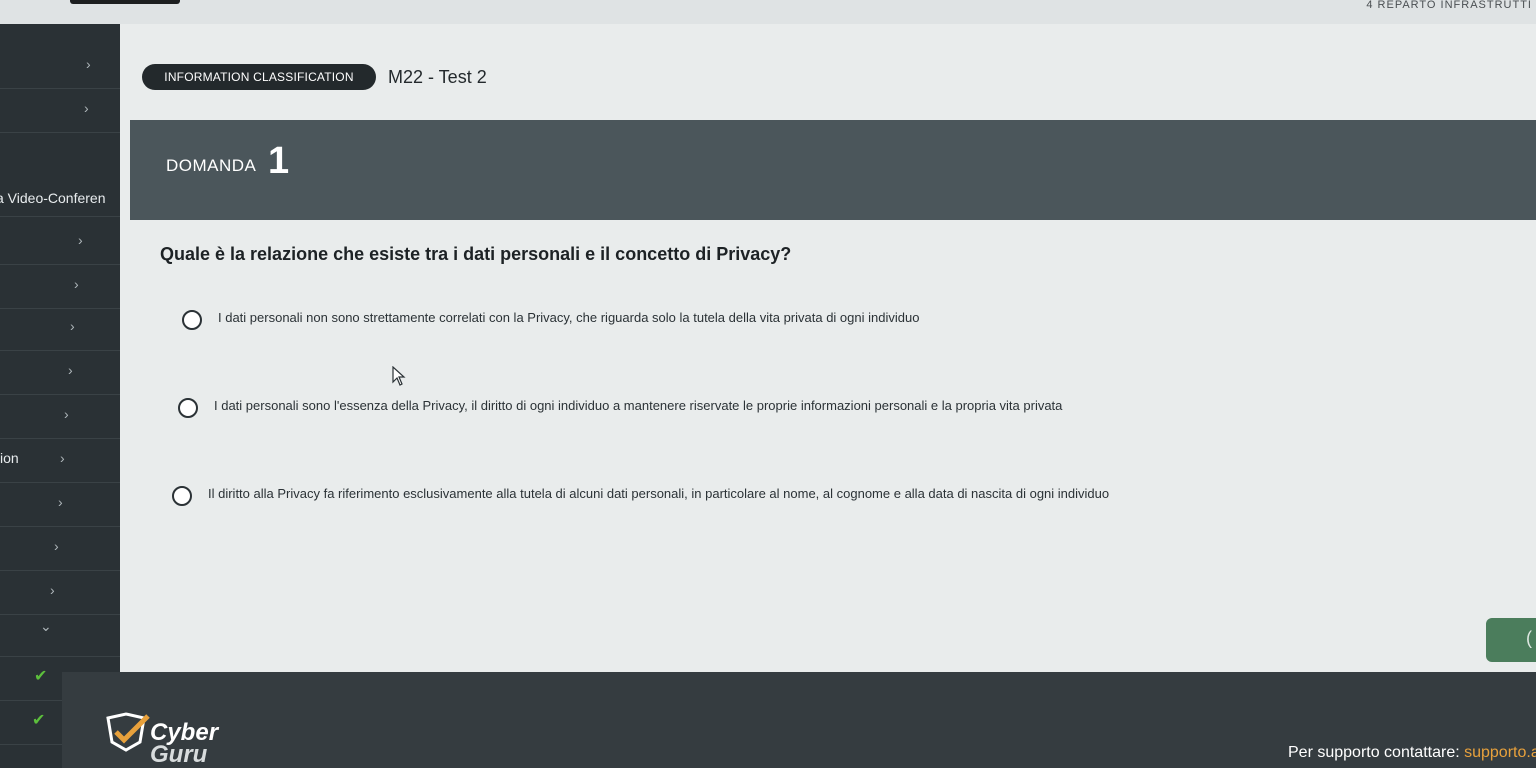  What do you see at coordinates (60, 634) in the screenshot?
I see `sidebar-item-expanded: ⌄` at bounding box center [60, 634].